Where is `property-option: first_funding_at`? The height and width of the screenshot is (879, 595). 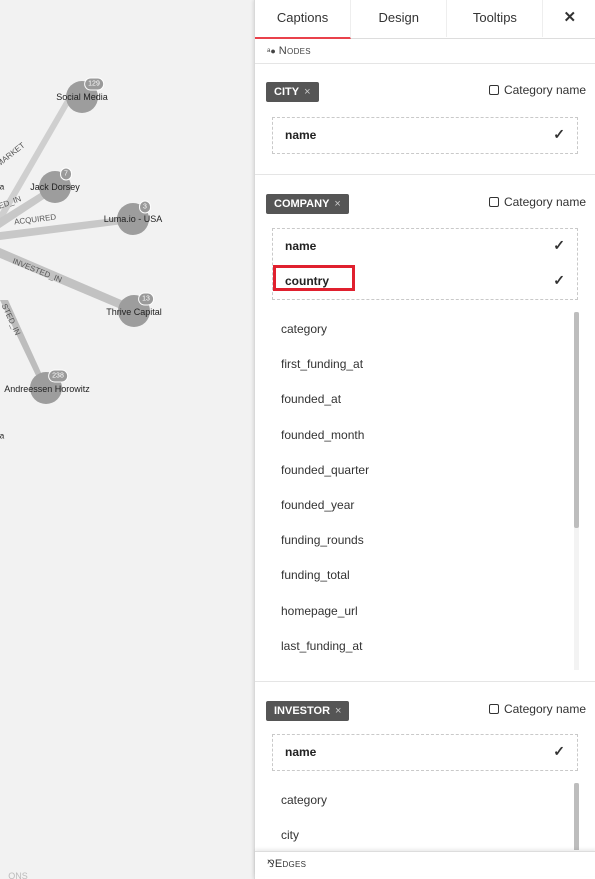 property-option: first_funding_at is located at coordinates (424, 364).